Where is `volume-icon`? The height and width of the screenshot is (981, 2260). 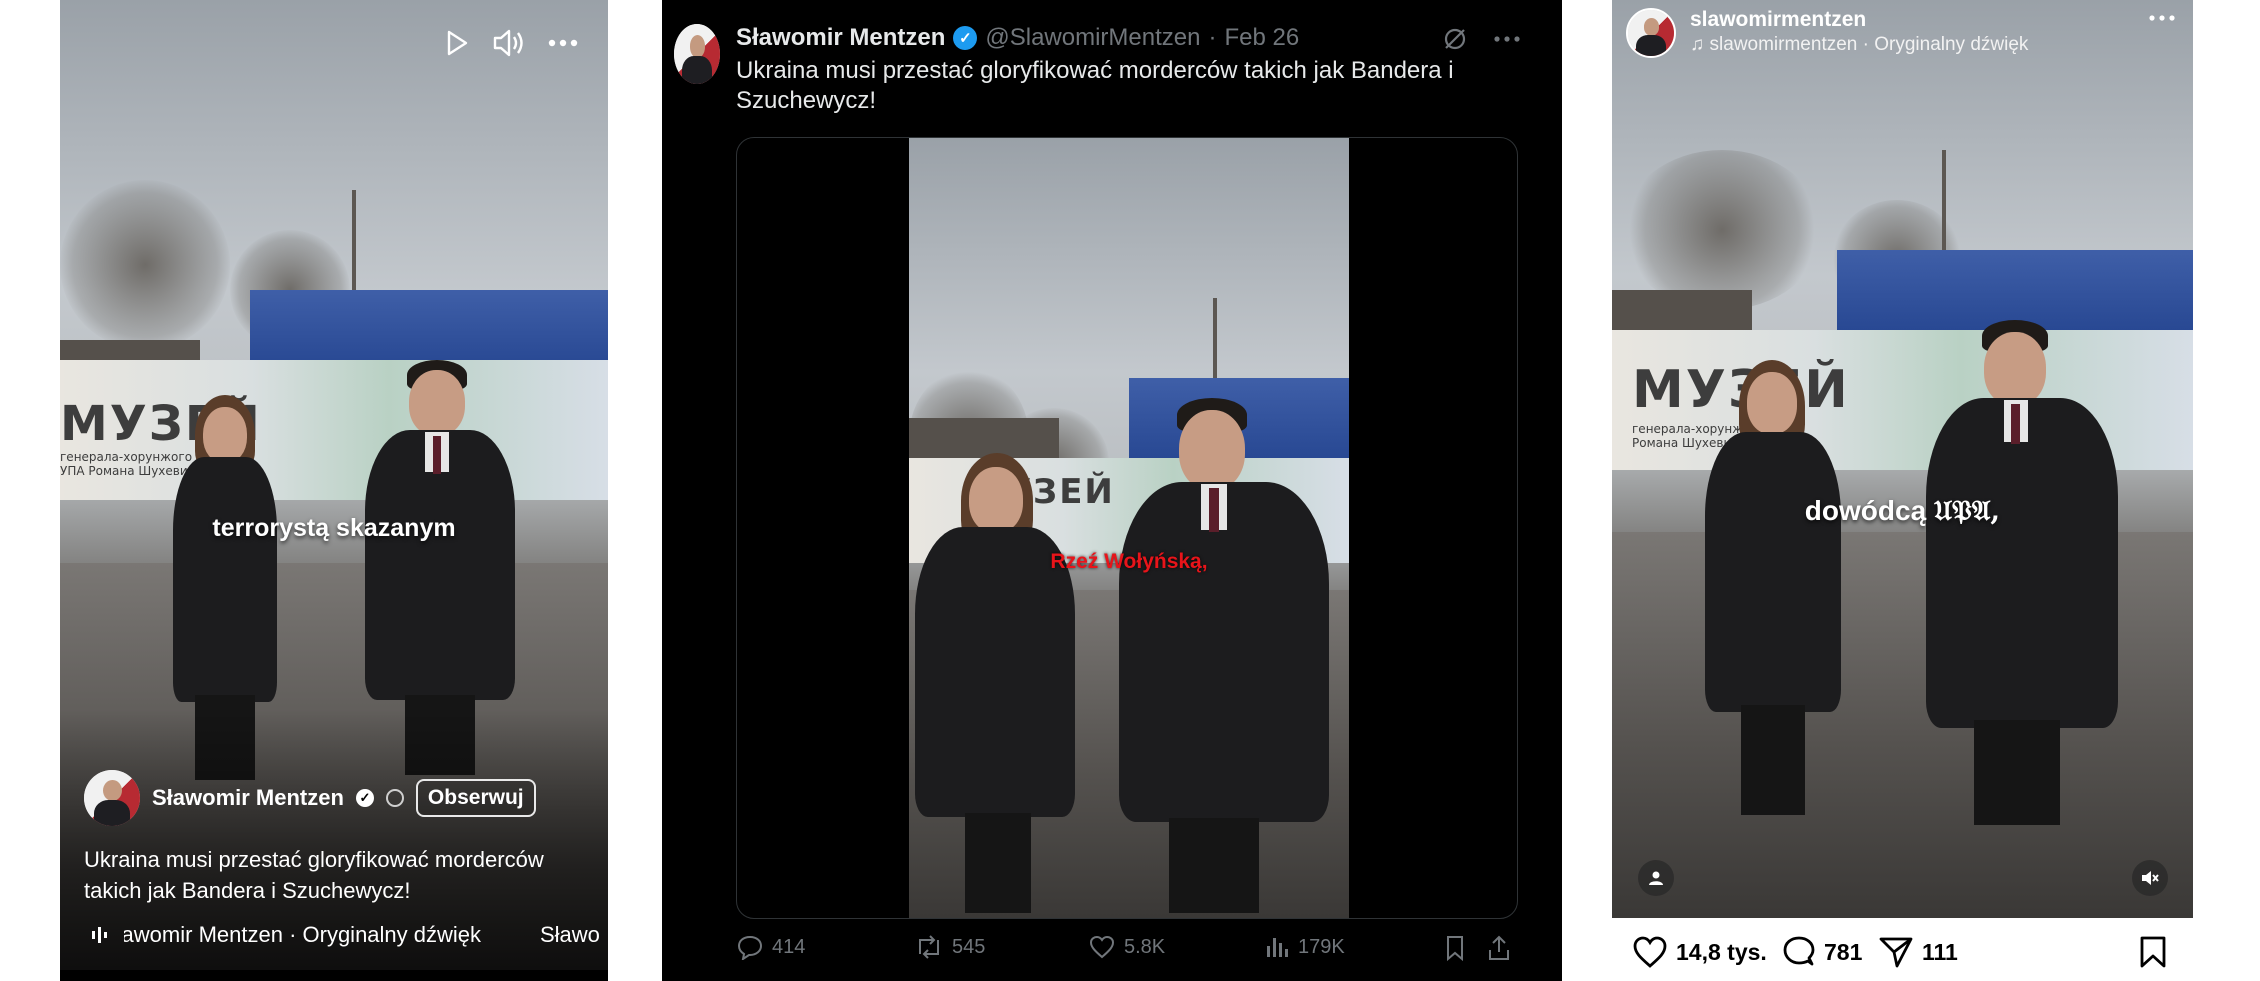 volume-icon is located at coordinates (509, 43).